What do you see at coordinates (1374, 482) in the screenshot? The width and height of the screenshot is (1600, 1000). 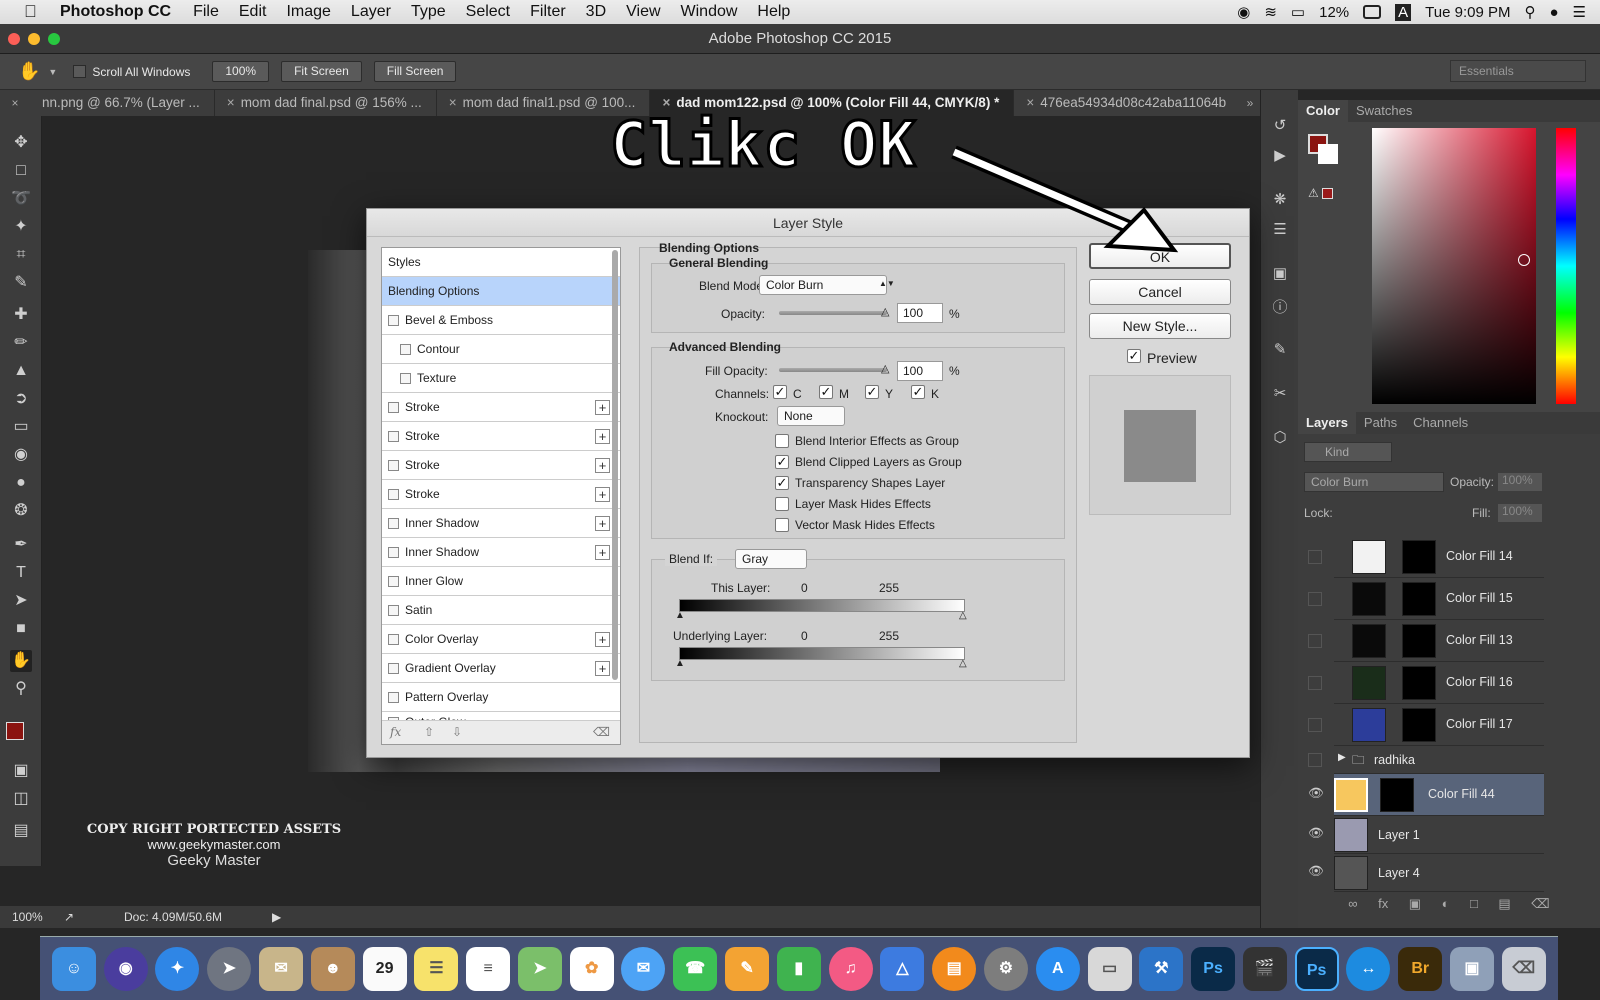 I see `layer-blend-mode-select: Color Burn` at bounding box center [1374, 482].